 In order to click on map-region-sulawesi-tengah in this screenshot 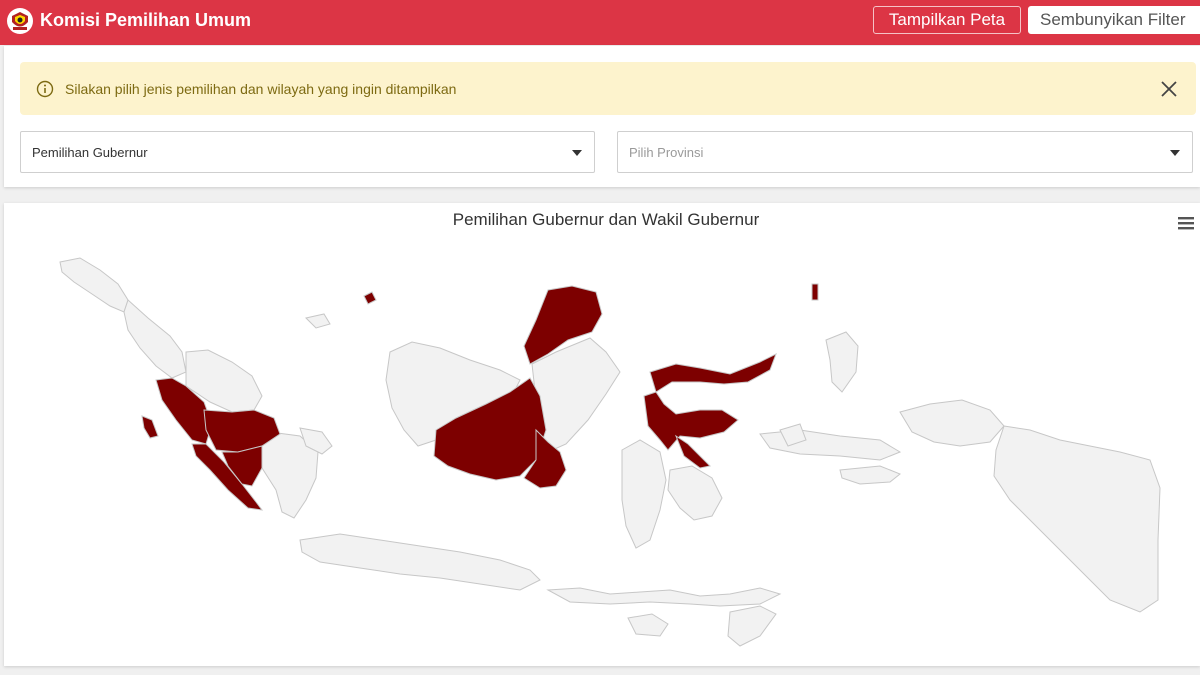, I will do `click(691, 421)`.